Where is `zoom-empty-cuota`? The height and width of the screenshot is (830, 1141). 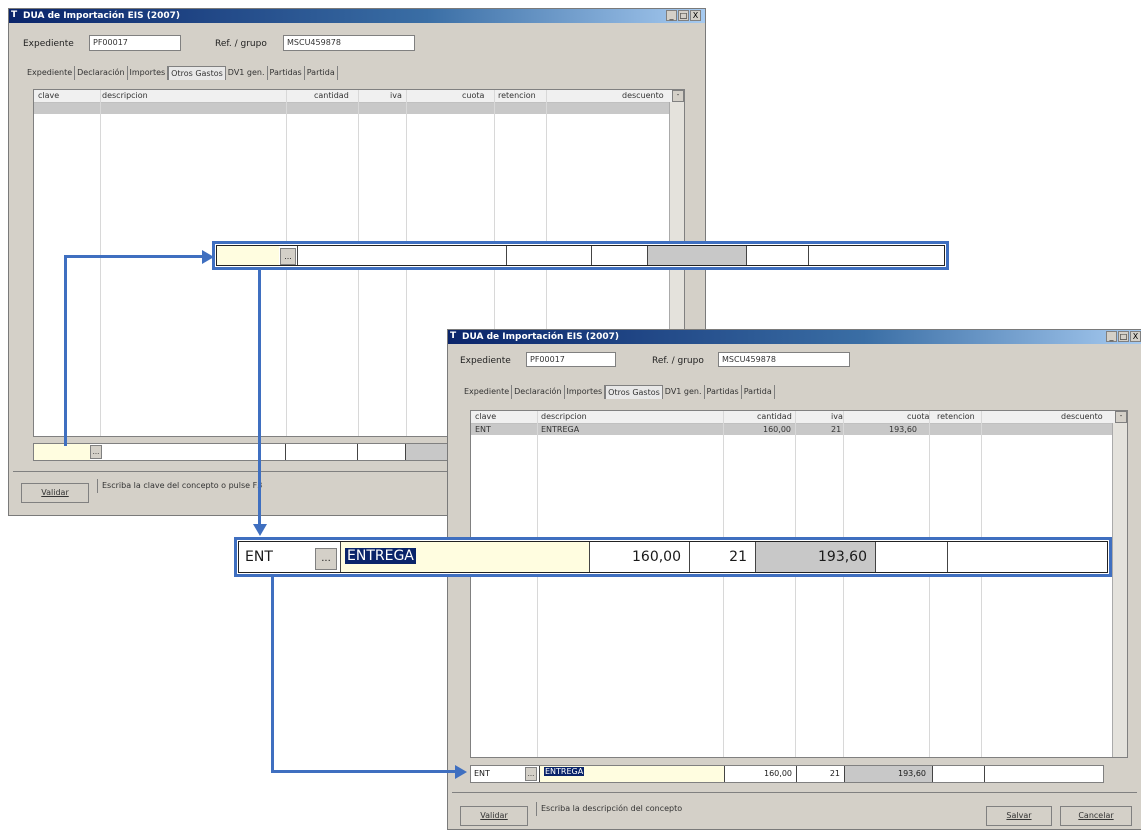 zoom-empty-cuota is located at coordinates (697, 255).